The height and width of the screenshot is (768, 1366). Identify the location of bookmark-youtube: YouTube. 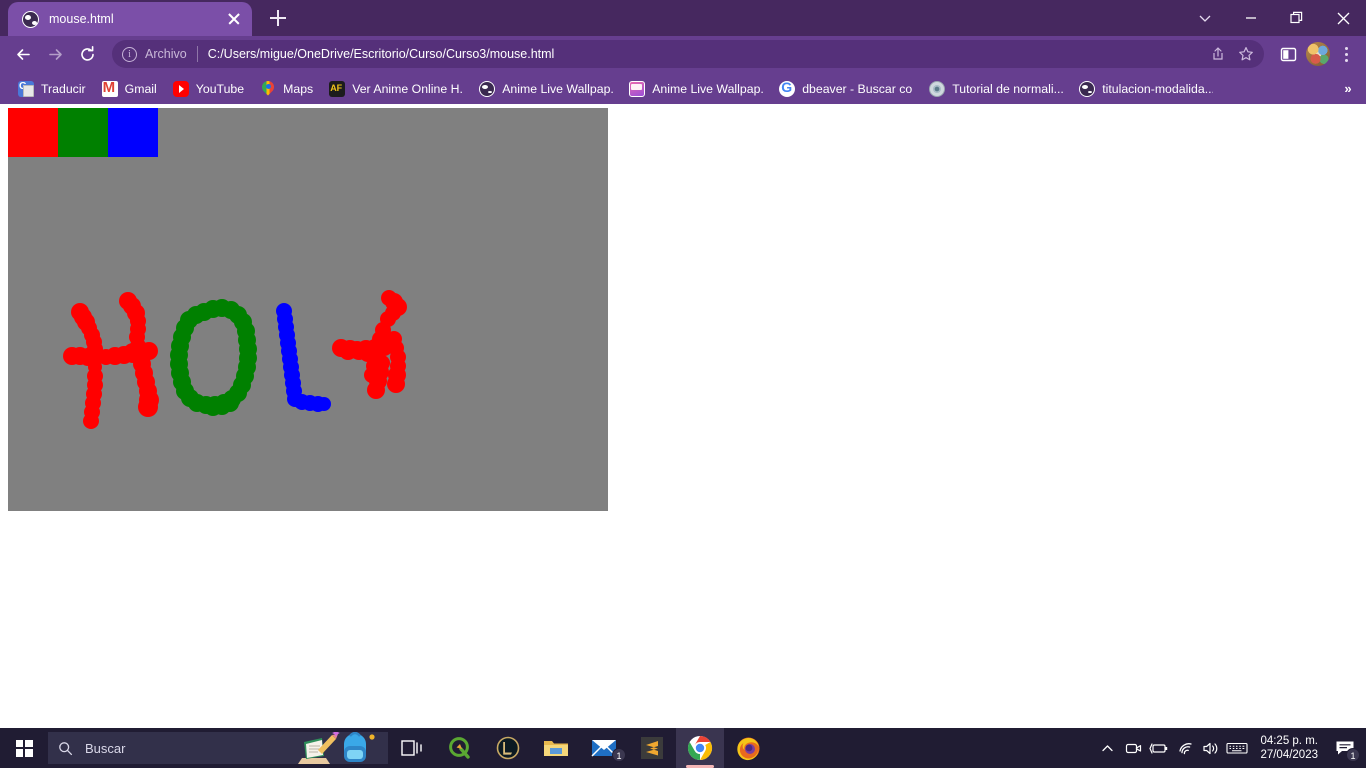
(208, 89).